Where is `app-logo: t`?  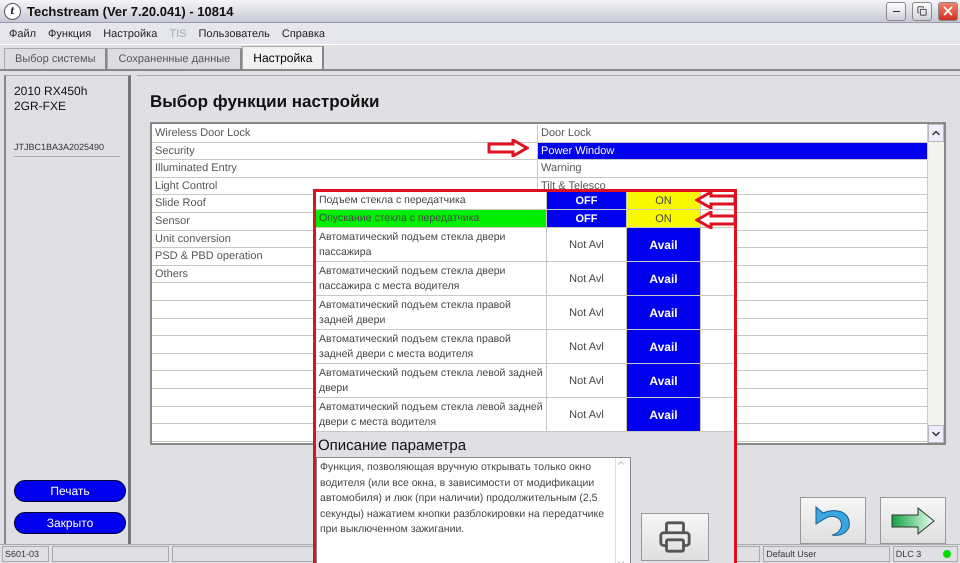
app-logo: t is located at coordinates (12, 11).